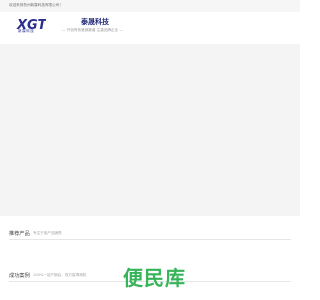 This screenshot has height=300, width=320. Describe the element at coordinates (60, 275) in the screenshot. I see `cases-section-subtitle: 100%一站产销后，双方赢得商机` at that location.